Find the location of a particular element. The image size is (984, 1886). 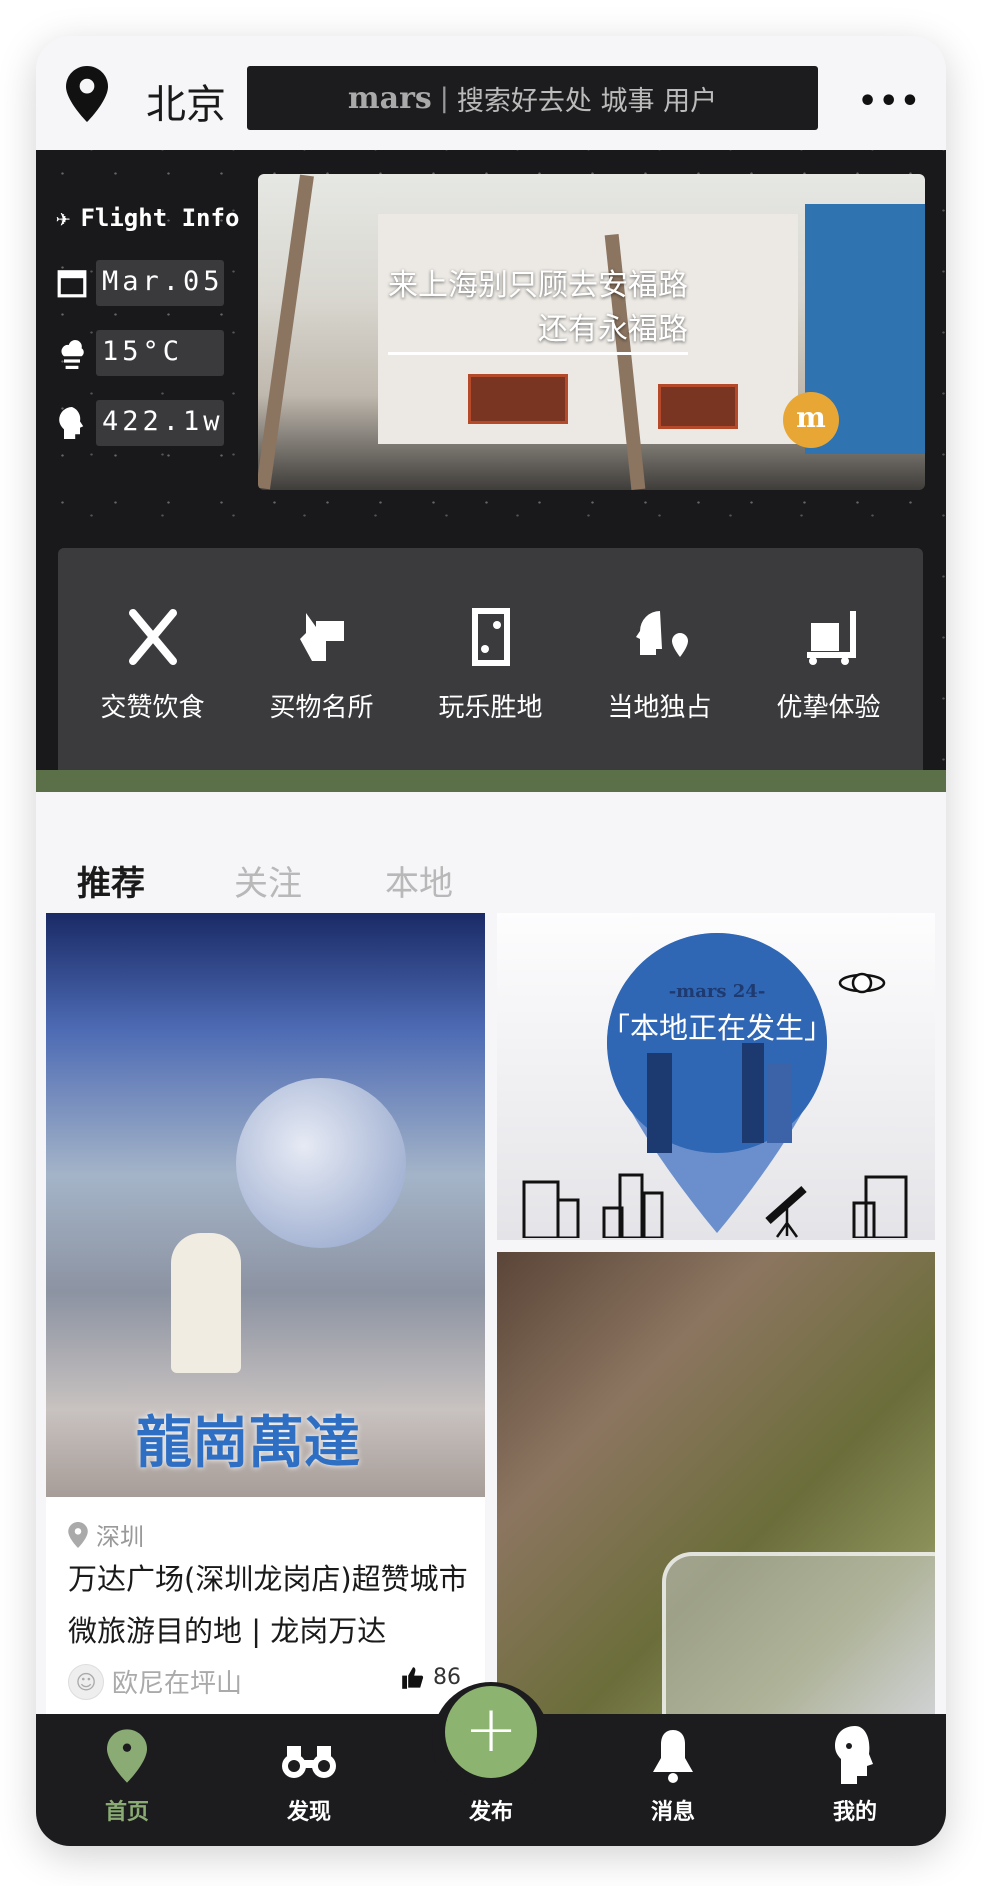

tab-local: 本地 is located at coordinates (419, 880).